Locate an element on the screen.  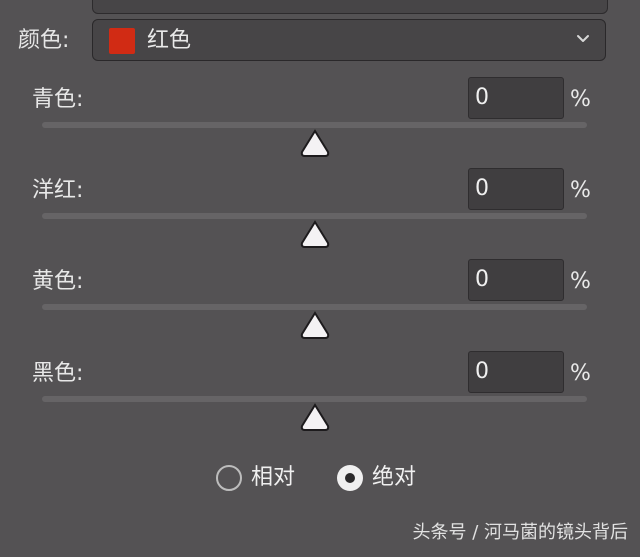
color-swatch is located at coordinates (122, 41).